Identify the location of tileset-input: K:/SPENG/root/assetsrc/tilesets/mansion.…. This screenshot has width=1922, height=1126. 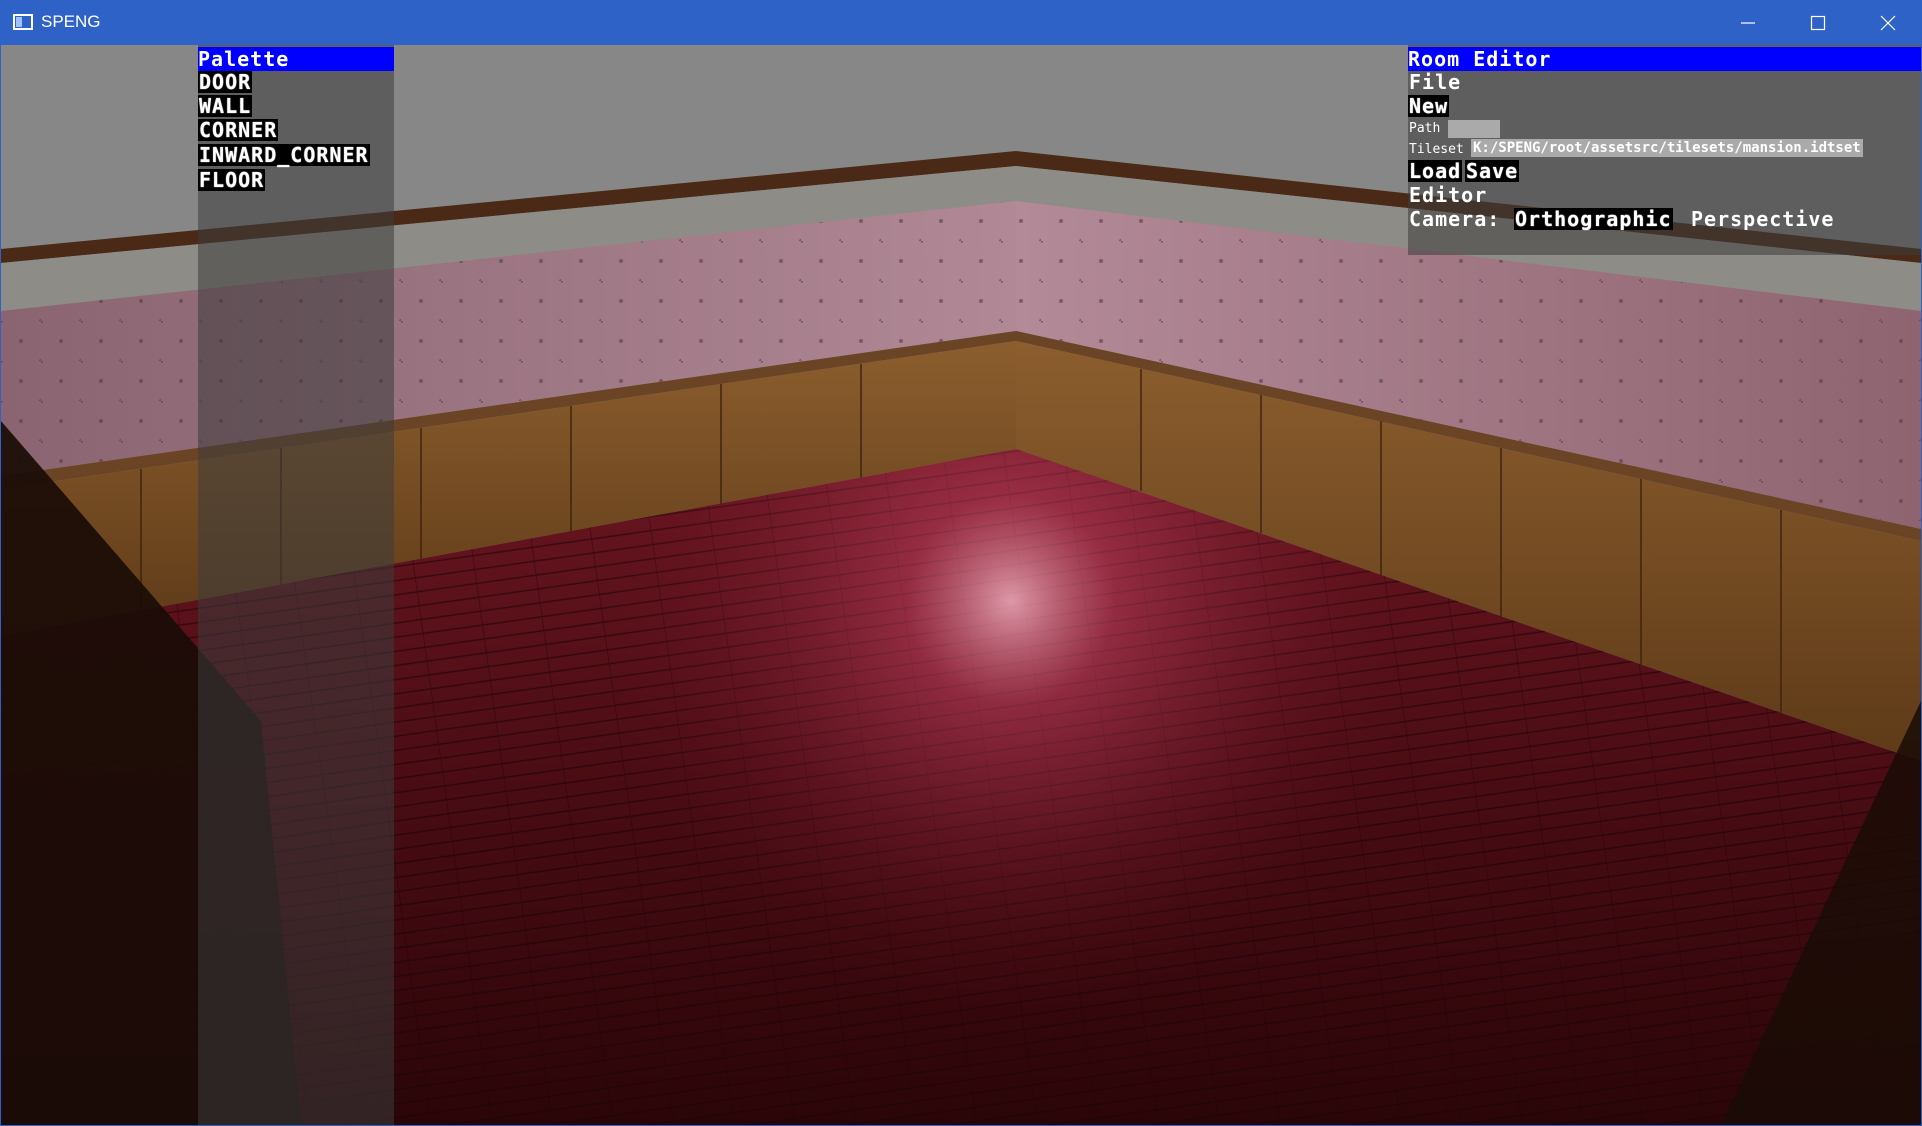
(1667, 148).